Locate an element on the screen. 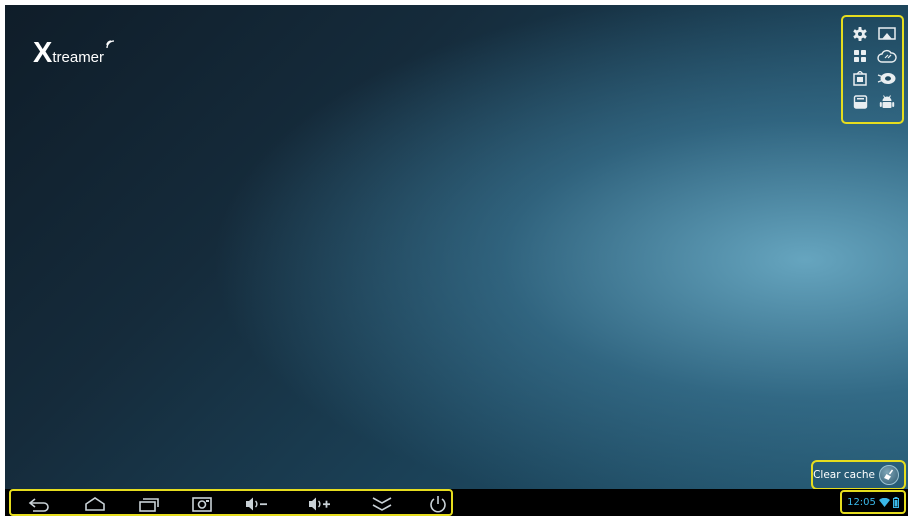  collapse-icon is located at coordinates (382, 504).